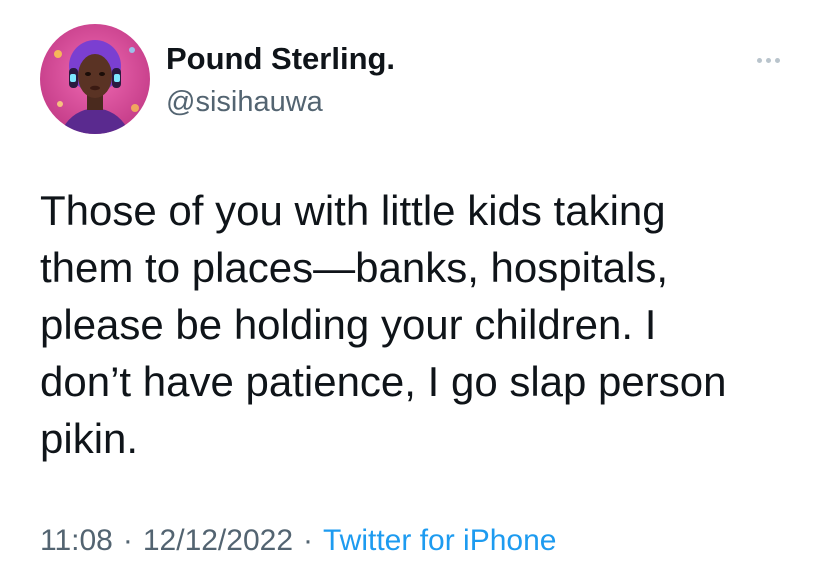  What do you see at coordinates (298, 541) in the screenshot?
I see `tweet-metadata: 11:08 · 12/12/2022 · Twitter for iPhone` at bounding box center [298, 541].